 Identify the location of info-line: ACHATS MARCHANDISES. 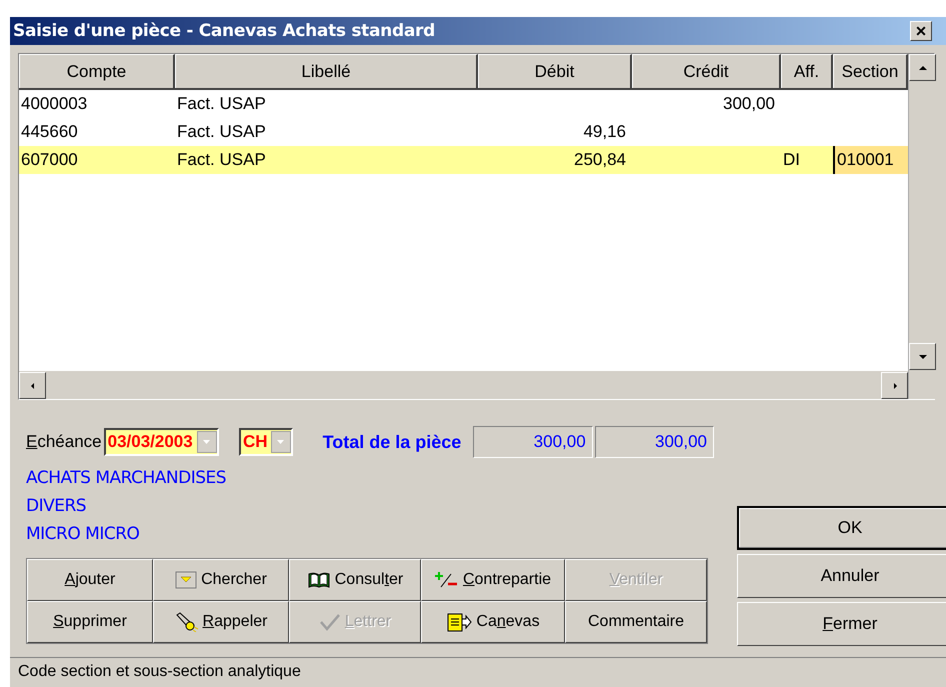
(127, 478).